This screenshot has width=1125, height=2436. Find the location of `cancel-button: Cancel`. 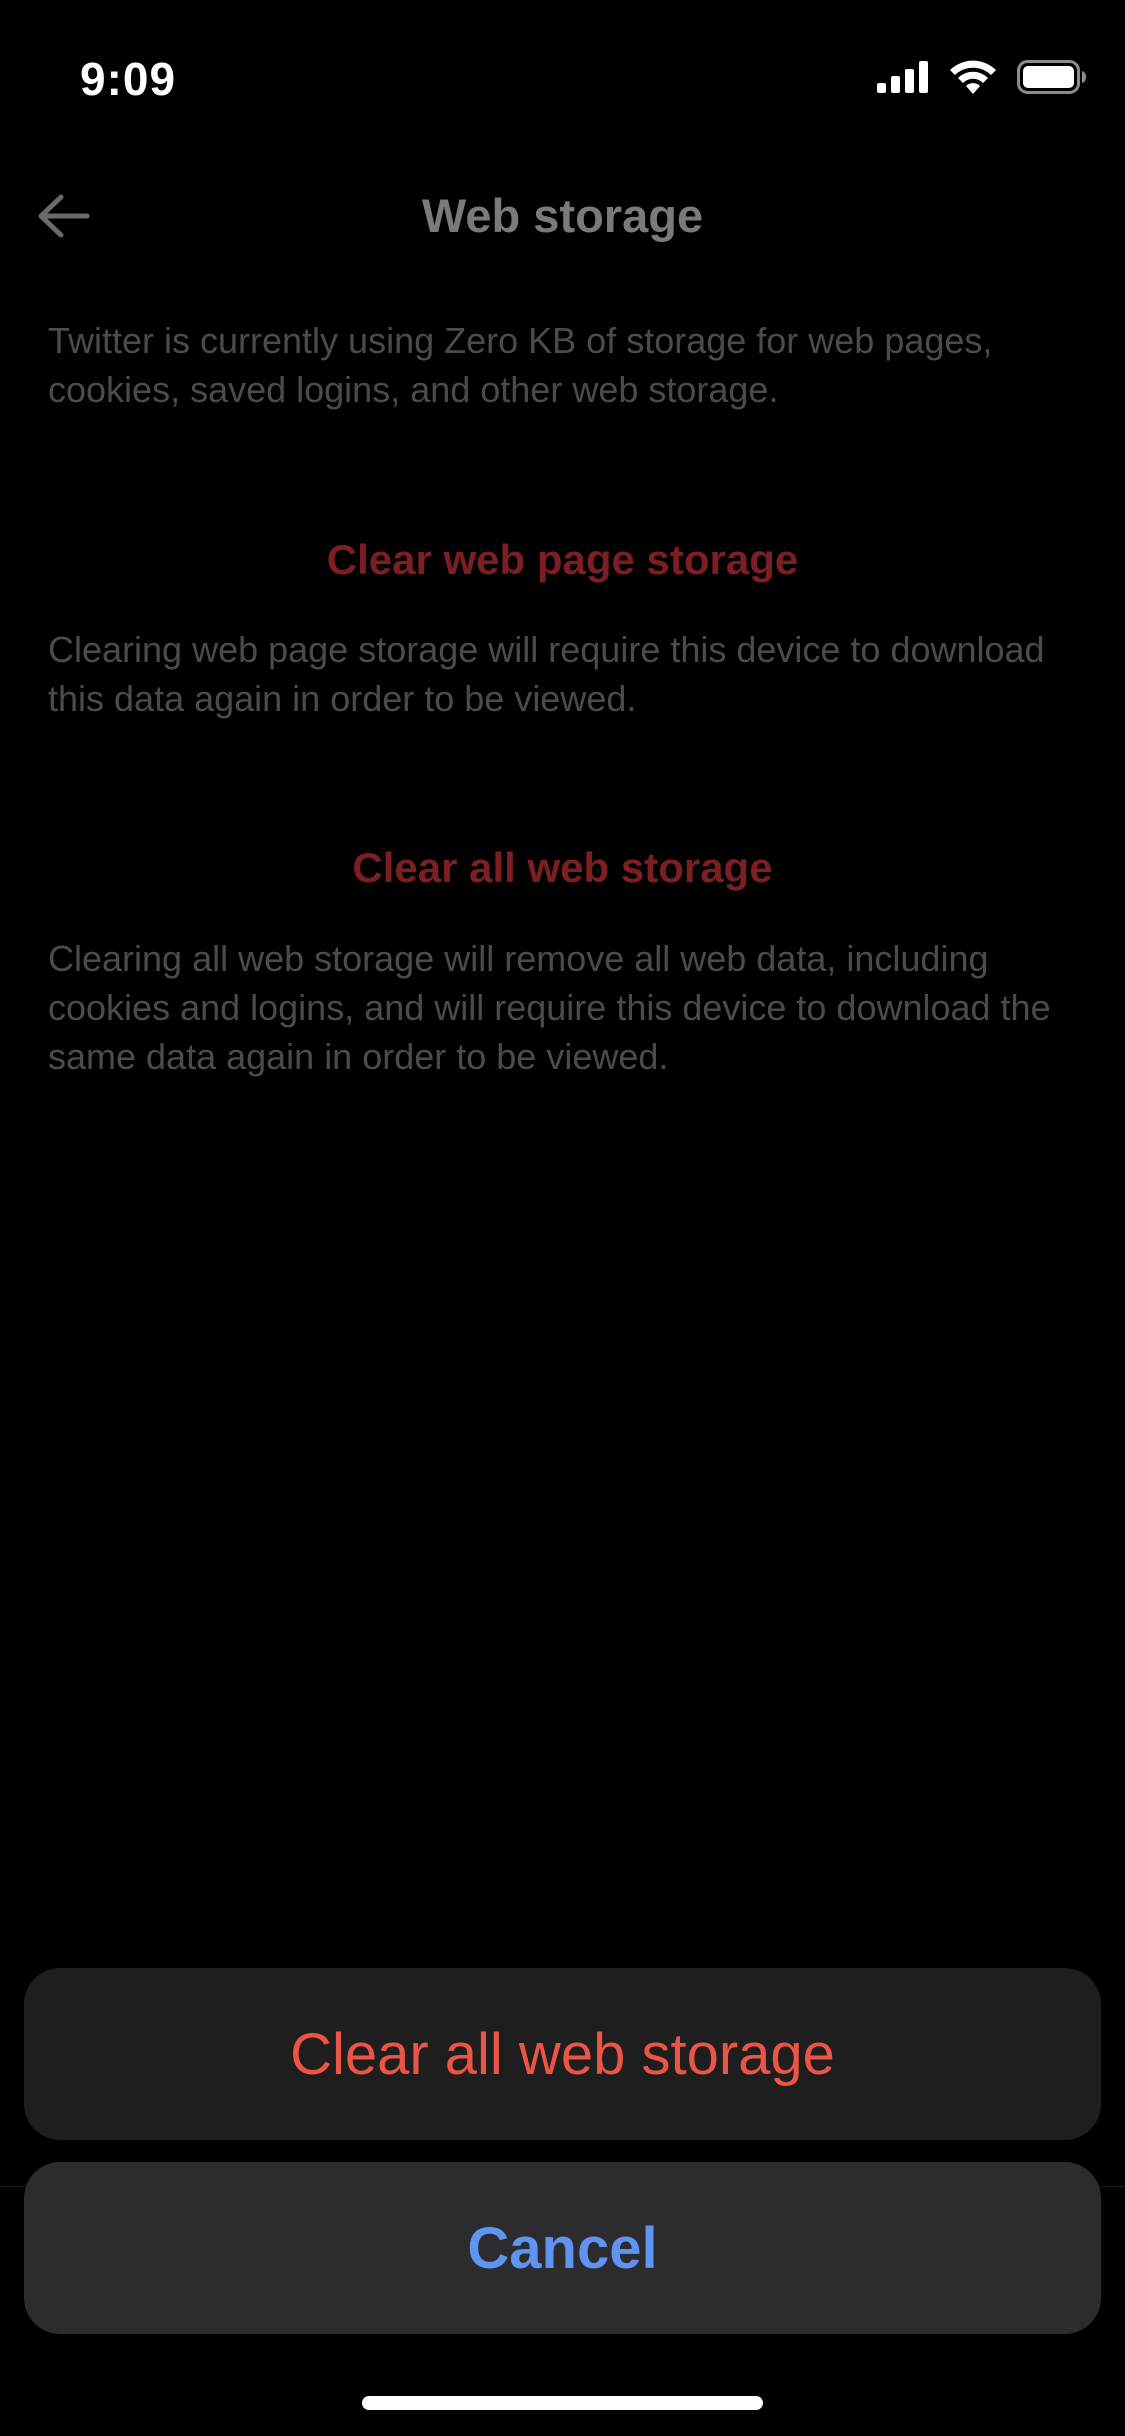

cancel-button: Cancel is located at coordinates (562, 2248).